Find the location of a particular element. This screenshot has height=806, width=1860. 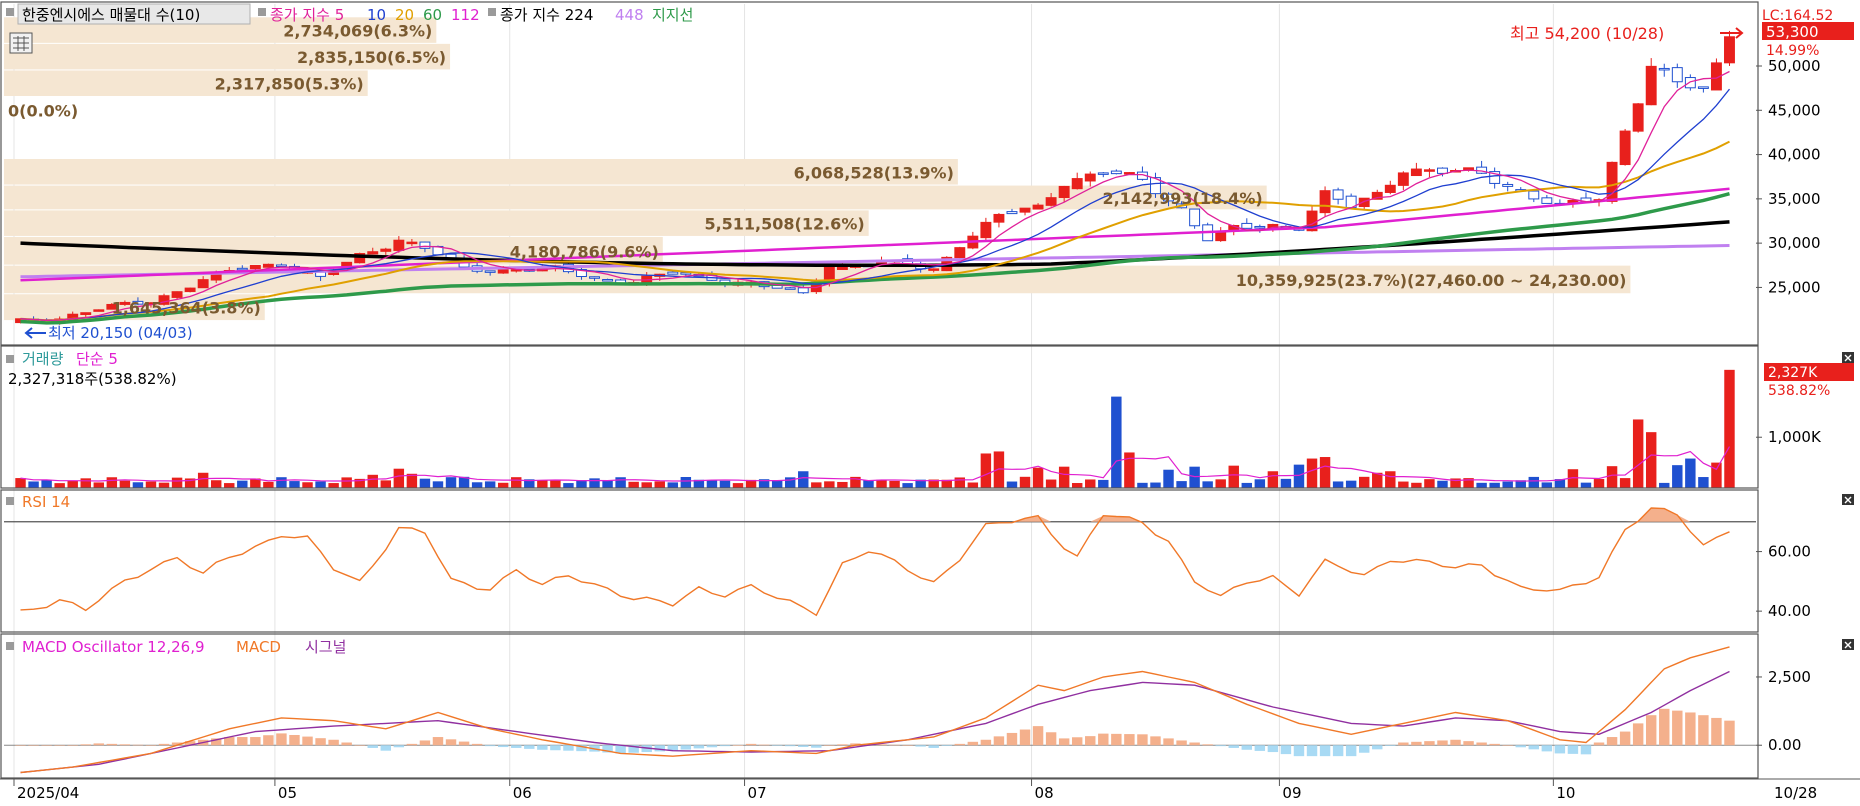

table-icon is located at coordinates (21, 43).